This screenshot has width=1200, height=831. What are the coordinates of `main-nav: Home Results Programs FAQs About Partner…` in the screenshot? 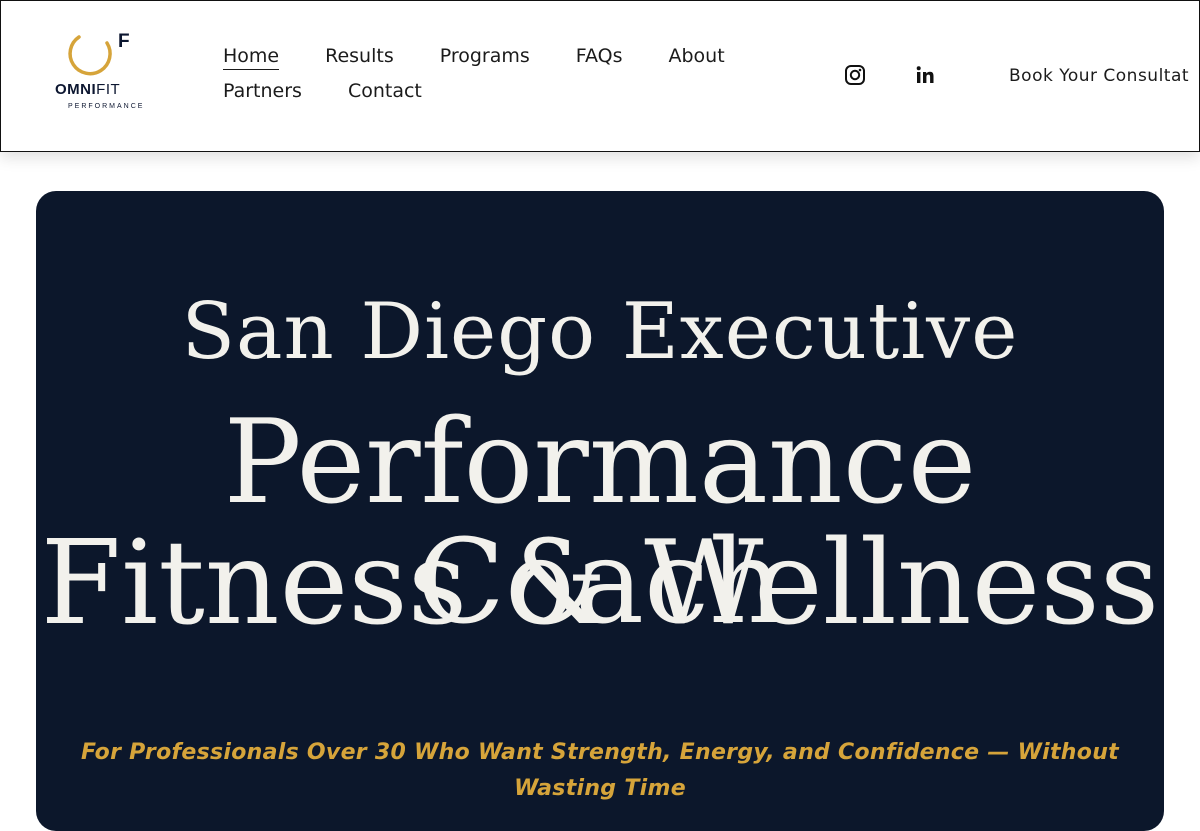 It's located at (503, 80).